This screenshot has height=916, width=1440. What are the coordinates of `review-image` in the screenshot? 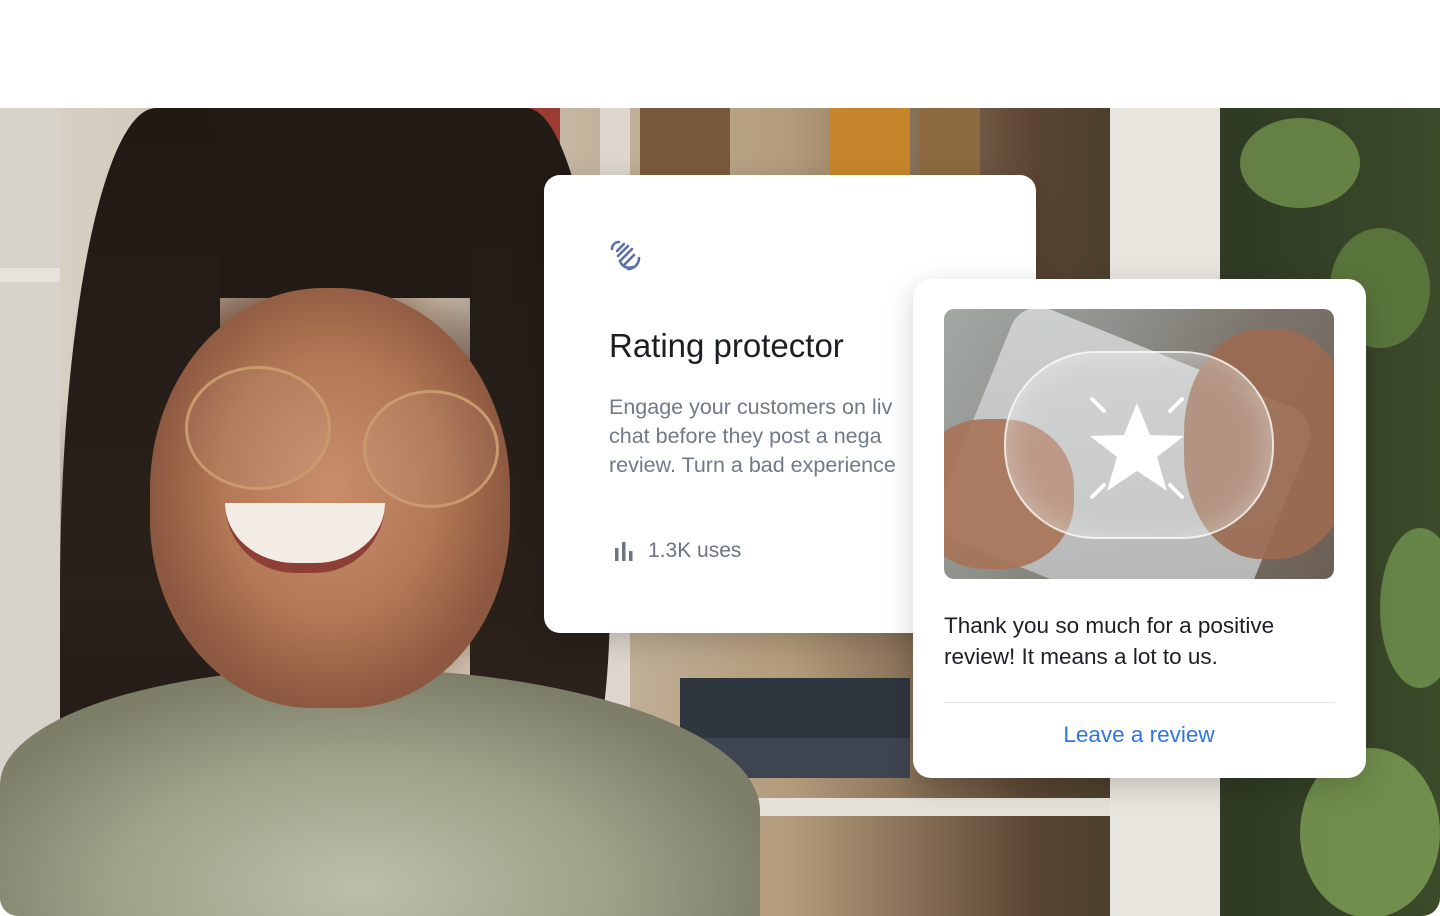 It's located at (1139, 444).